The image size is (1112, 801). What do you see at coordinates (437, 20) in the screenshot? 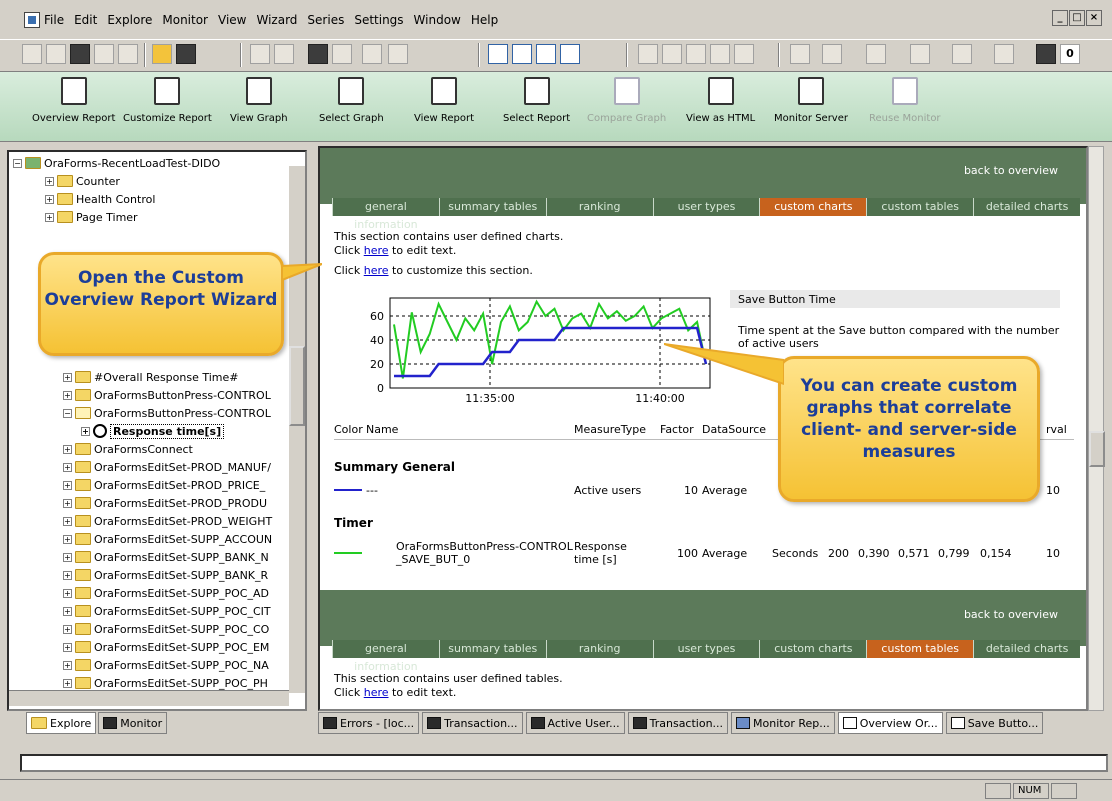
I see `menu-window: Window` at bounding box center [437, 20].